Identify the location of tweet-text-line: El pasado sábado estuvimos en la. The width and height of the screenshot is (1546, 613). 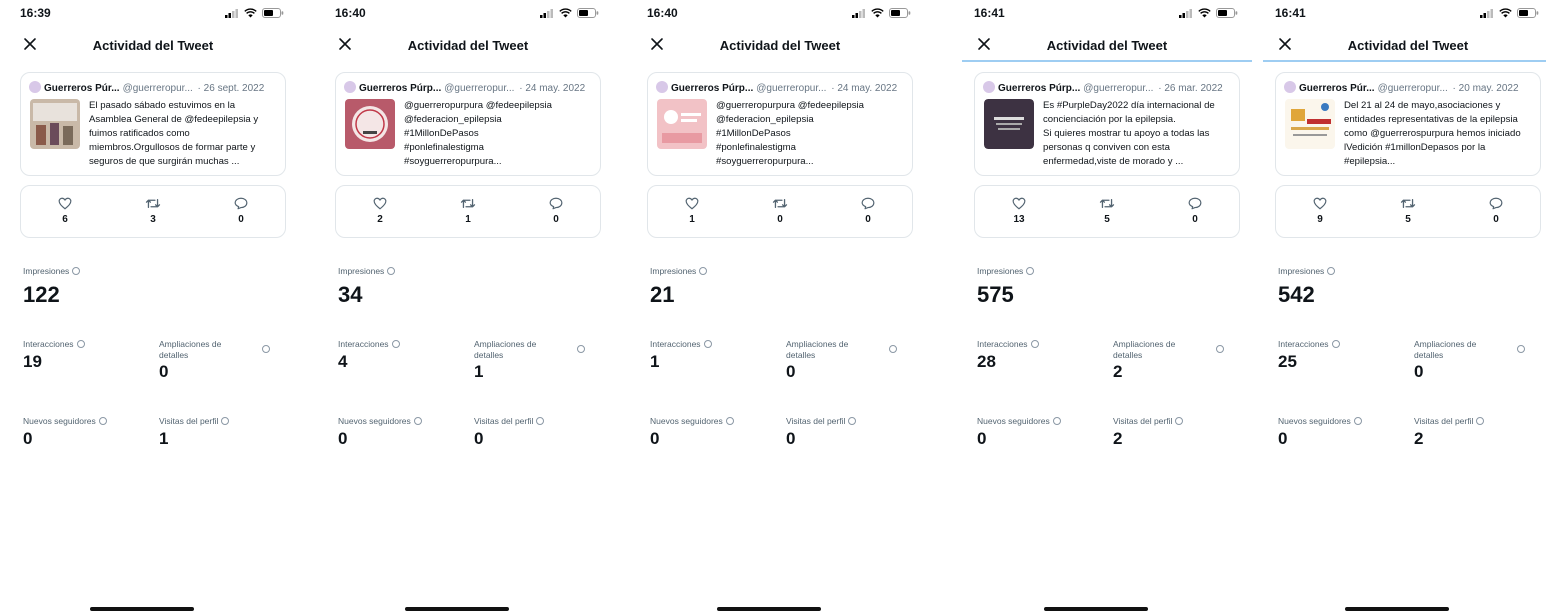
(162, 105).